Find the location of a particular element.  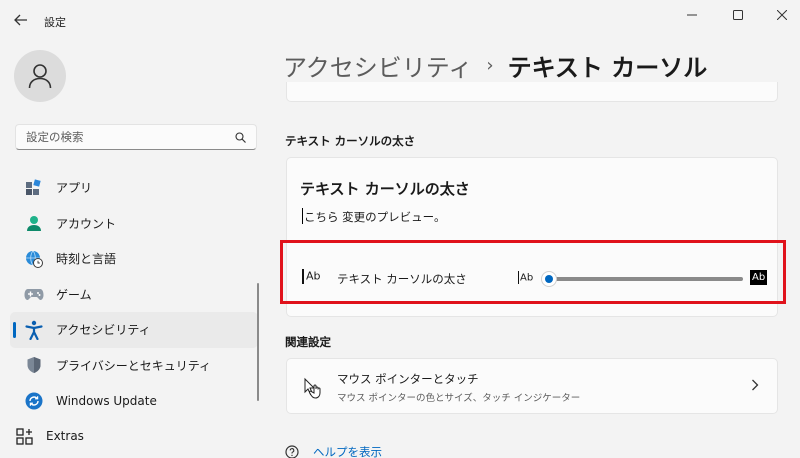

arrow-left-icon is located at coordinates (20, 20).